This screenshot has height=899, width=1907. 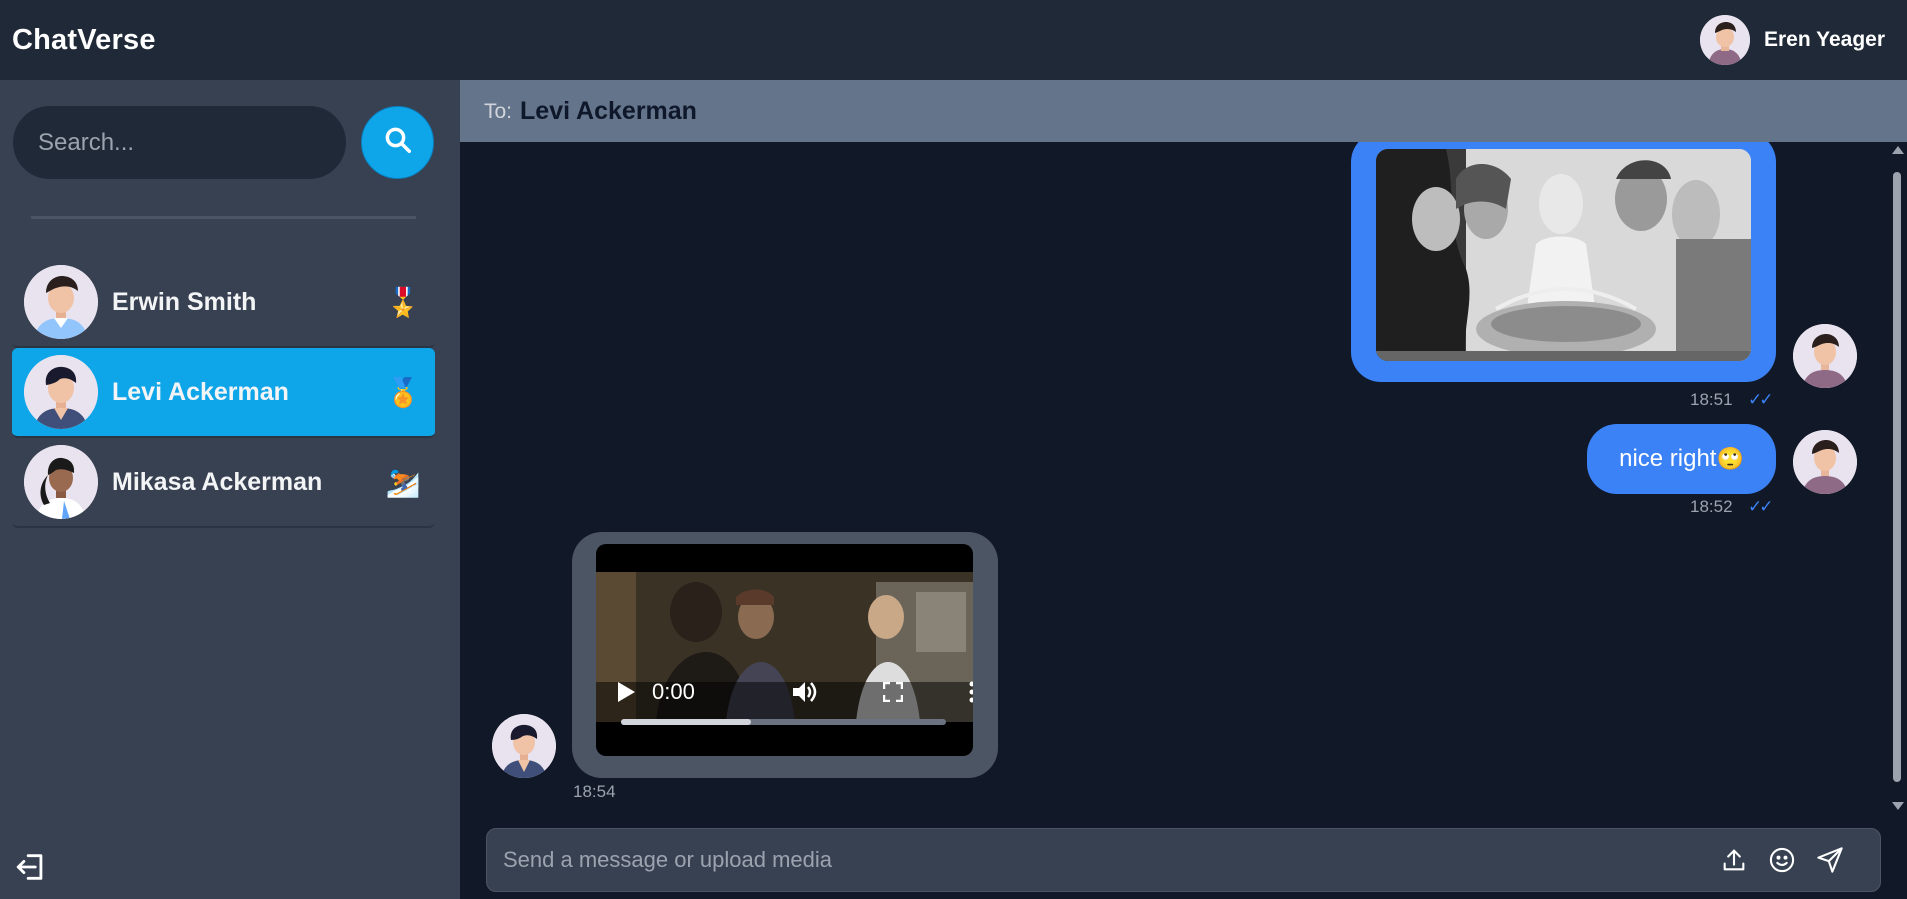 I want to click on send-icon, so click(x=1830, y=860).